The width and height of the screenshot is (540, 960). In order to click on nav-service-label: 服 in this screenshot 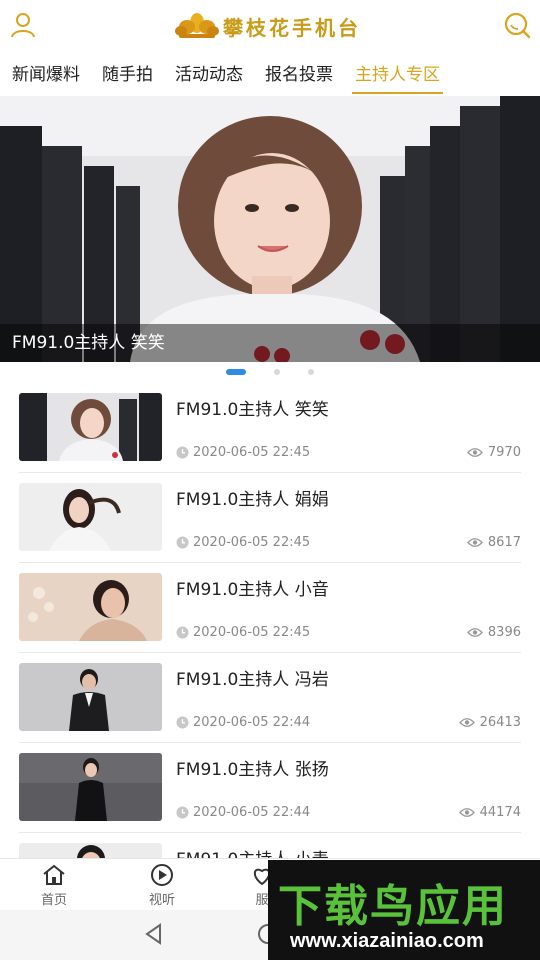, I will do `click(262, 900)`.